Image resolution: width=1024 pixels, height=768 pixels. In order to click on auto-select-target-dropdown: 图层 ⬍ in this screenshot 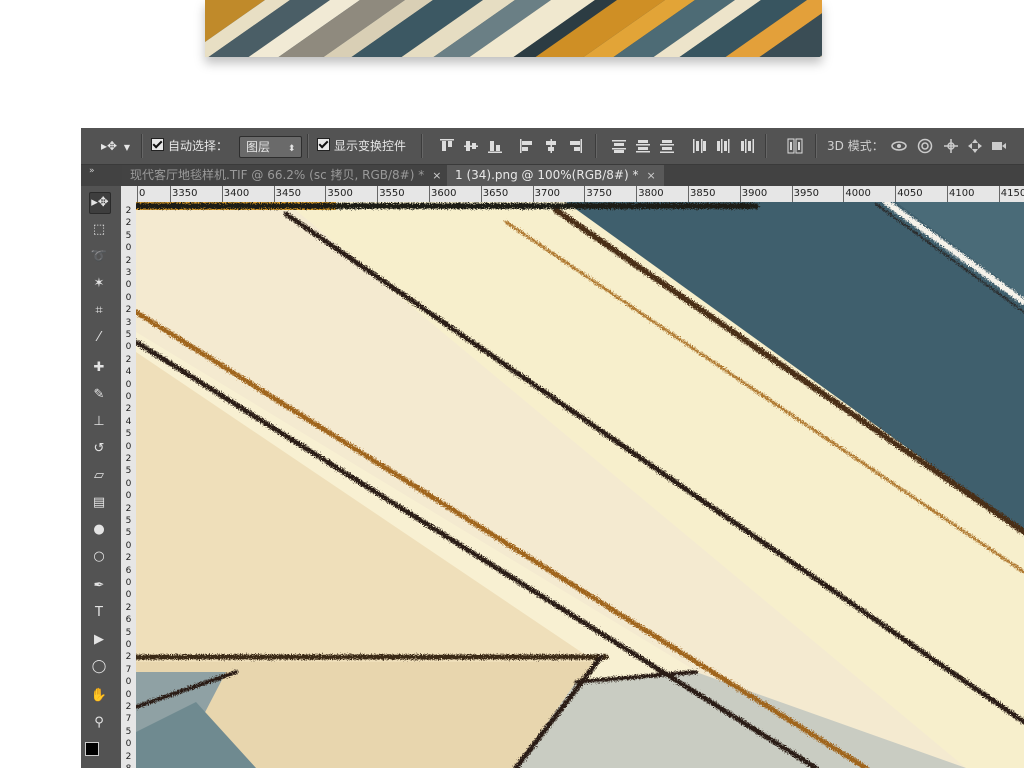, I will do `click(271, 147)`.